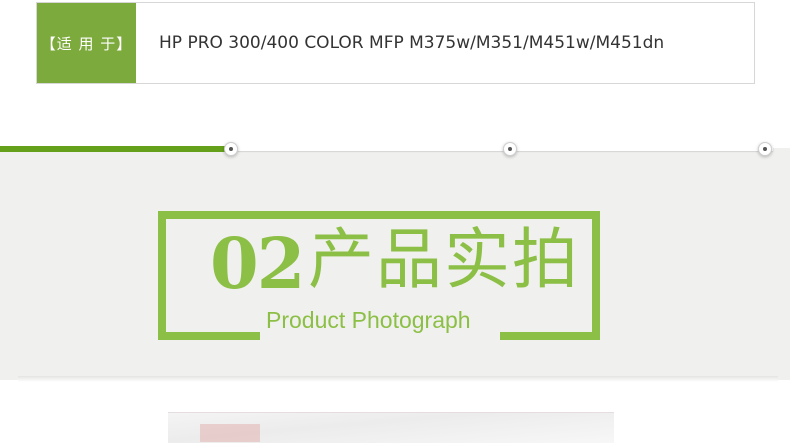 The width and height of the screenshot is (790, 443). I want to click on band-divider, so click(398, 379).